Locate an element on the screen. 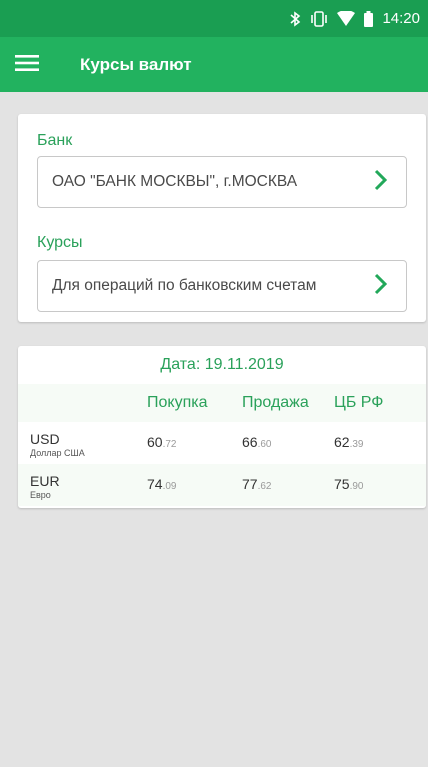 The width and height of the screenshot is (428, 767). bank-selector: ОАО "БАНК МОСКВЫ", г.МОСКВА is located at coordinates (222, 182).